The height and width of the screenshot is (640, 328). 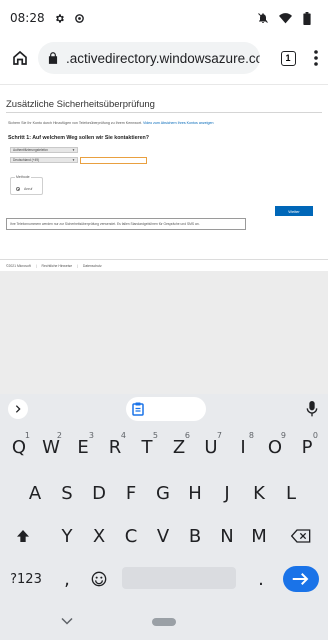 What do you see at coordinates (27, 435) in the screenshot?
I see `key-hint: 1` at bounding box center [27, 435].